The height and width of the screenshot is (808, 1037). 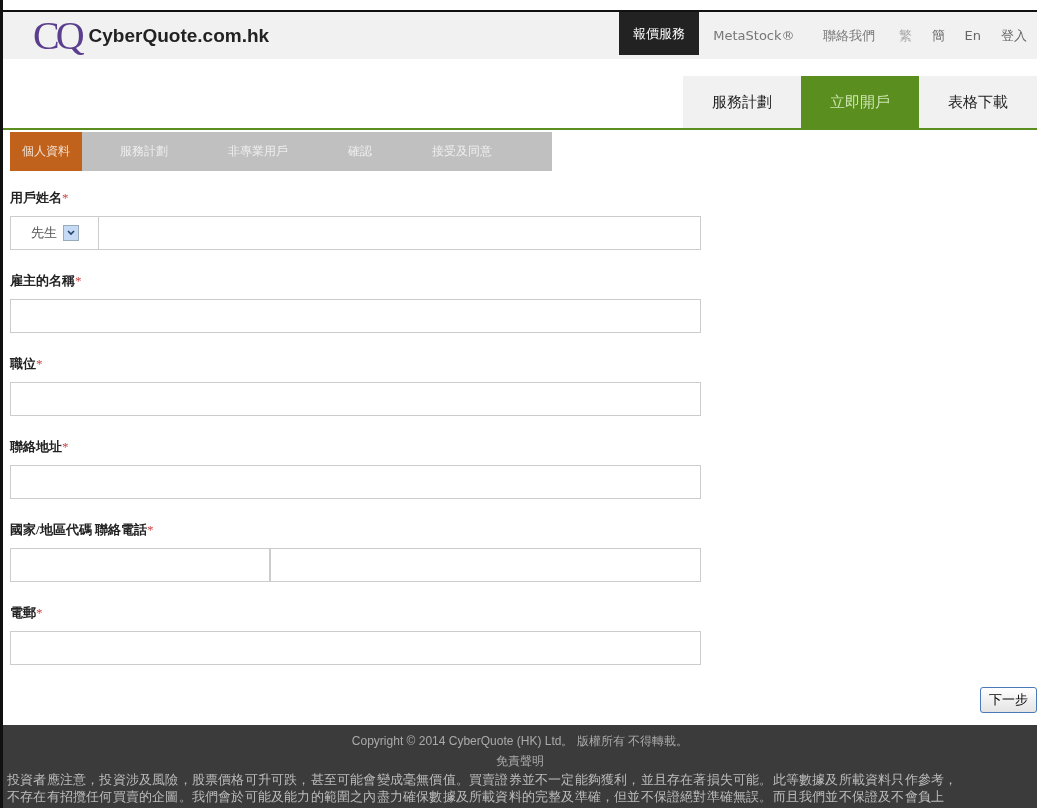 What do you see at coordinates (520, 760) in the screenshot?
I see `disclaimer-link: 免責聲明` at bounding box center [520, 760].